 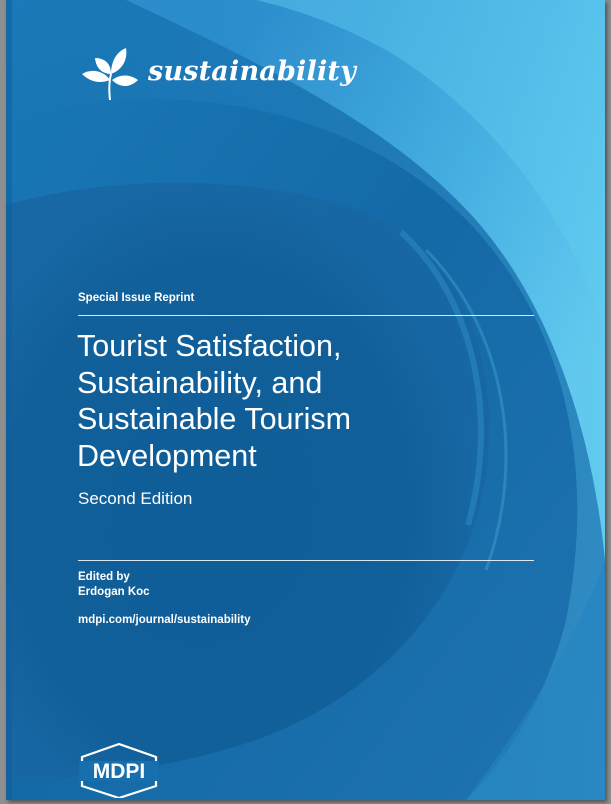 I want to click on title-line: Sustainability, and, so click(x=200, y=382).